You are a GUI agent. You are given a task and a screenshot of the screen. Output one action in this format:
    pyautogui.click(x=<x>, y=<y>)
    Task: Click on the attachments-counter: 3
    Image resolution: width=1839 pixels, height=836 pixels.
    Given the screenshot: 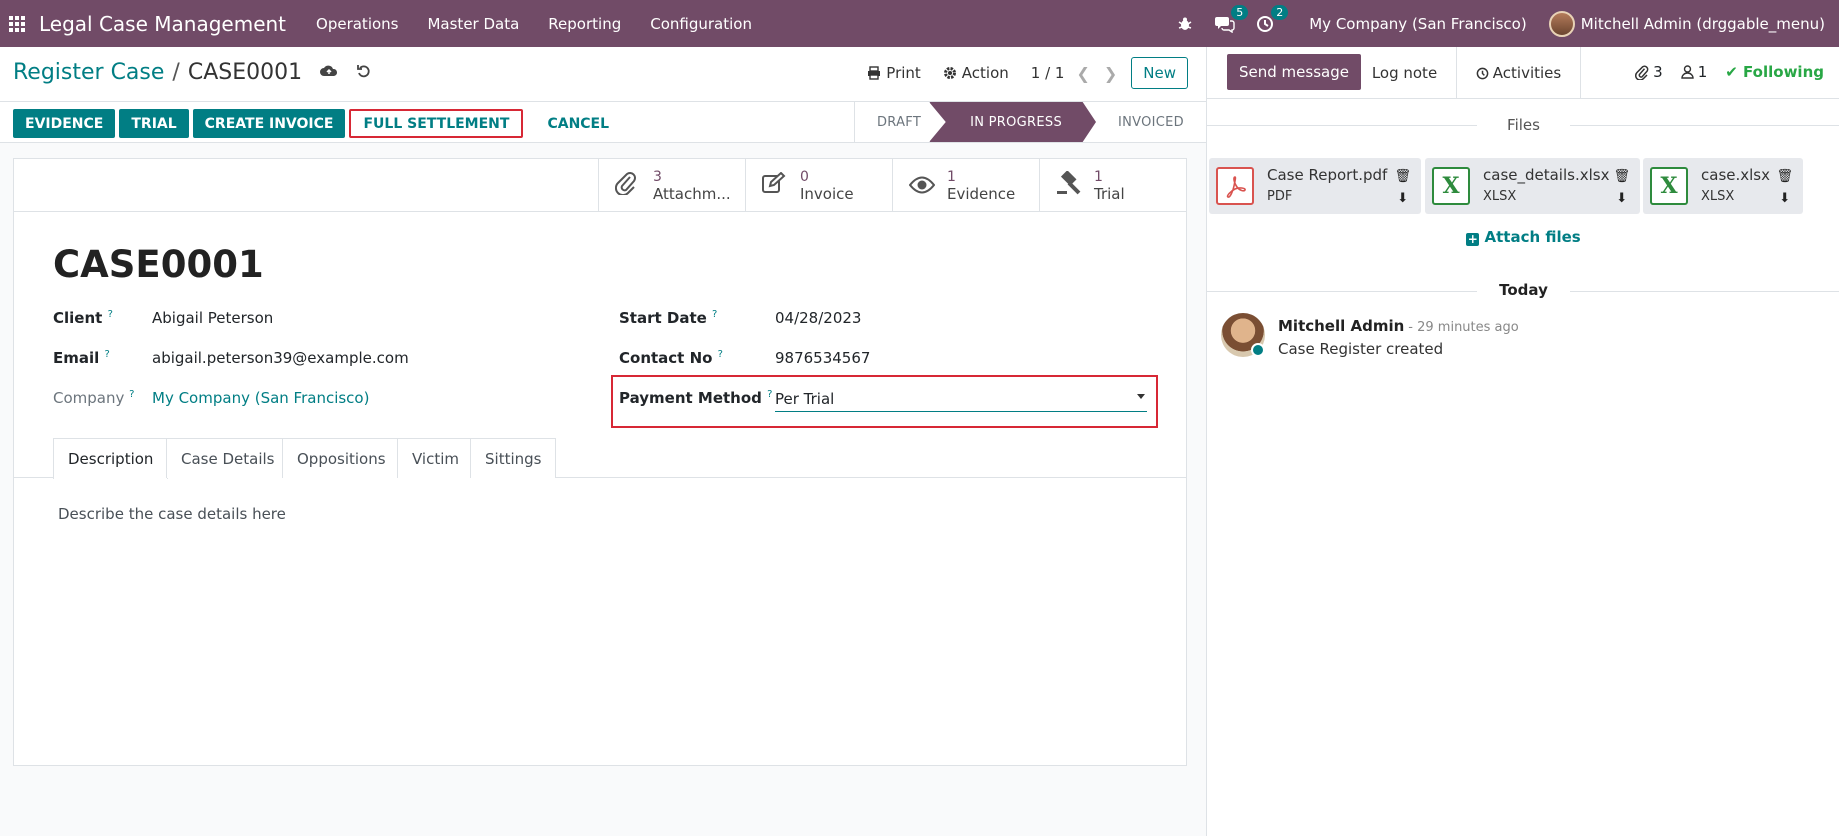 What is the action you would take?
    pyautogui.click(x=1649, y=72)
    